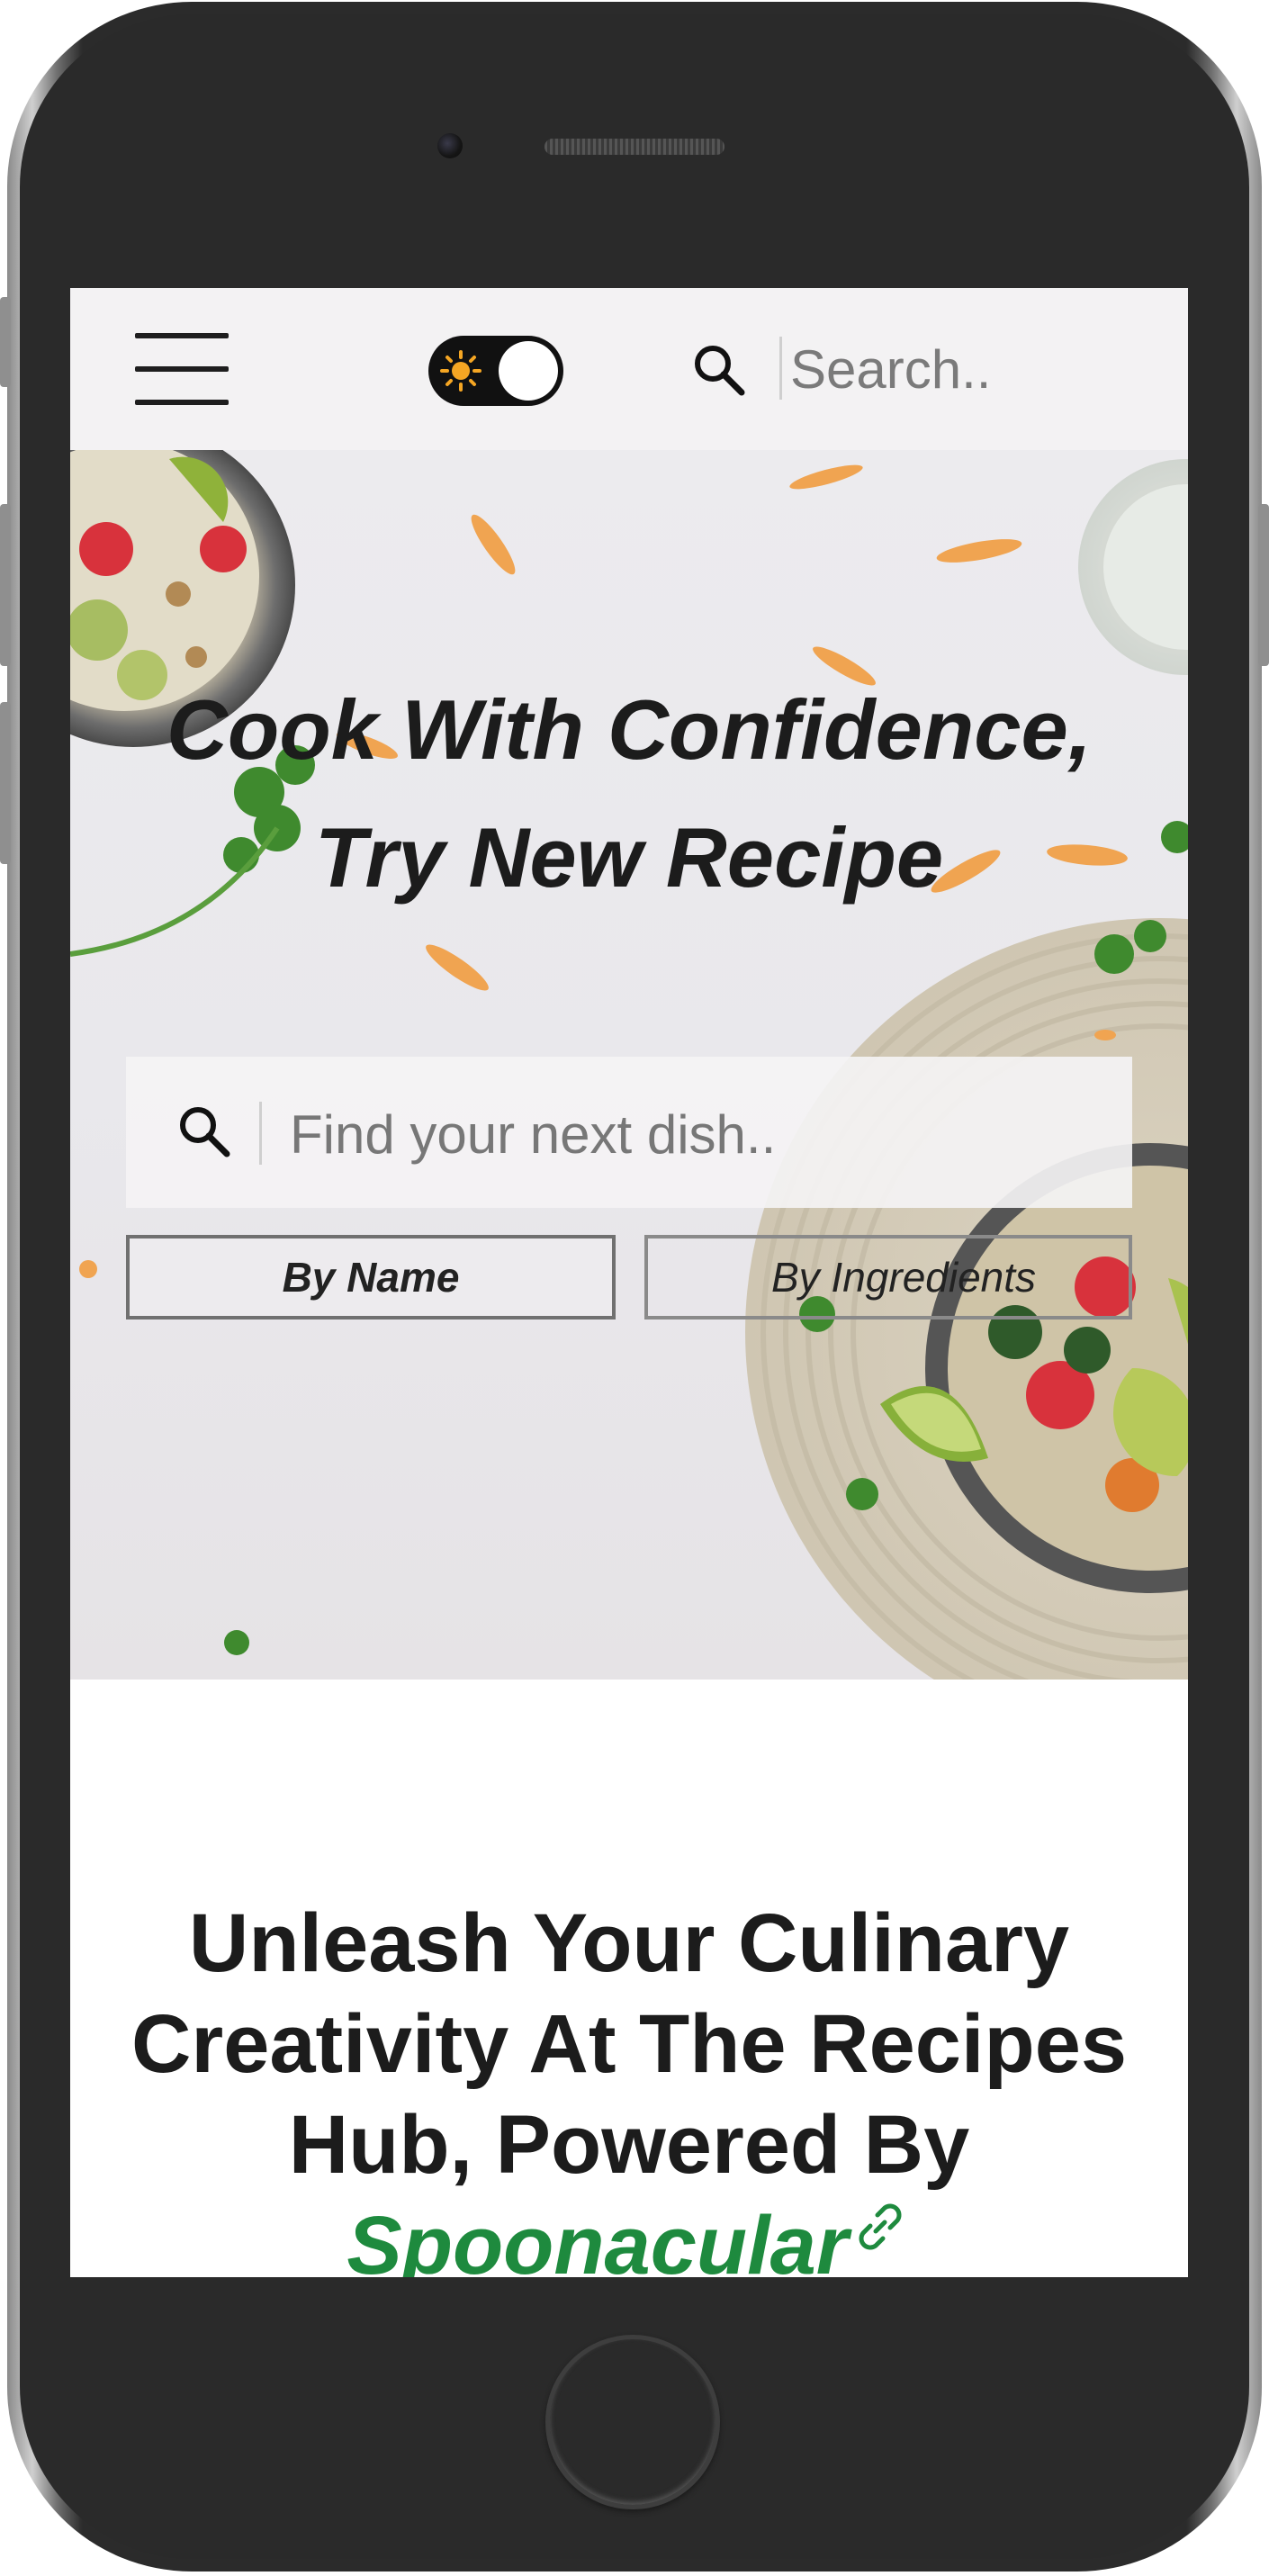 The image size is (1269, 2576). What do you see at coordinates (529, 371) in the screenshot?
I see `toggle-knob` at bounding box center [529, 371].